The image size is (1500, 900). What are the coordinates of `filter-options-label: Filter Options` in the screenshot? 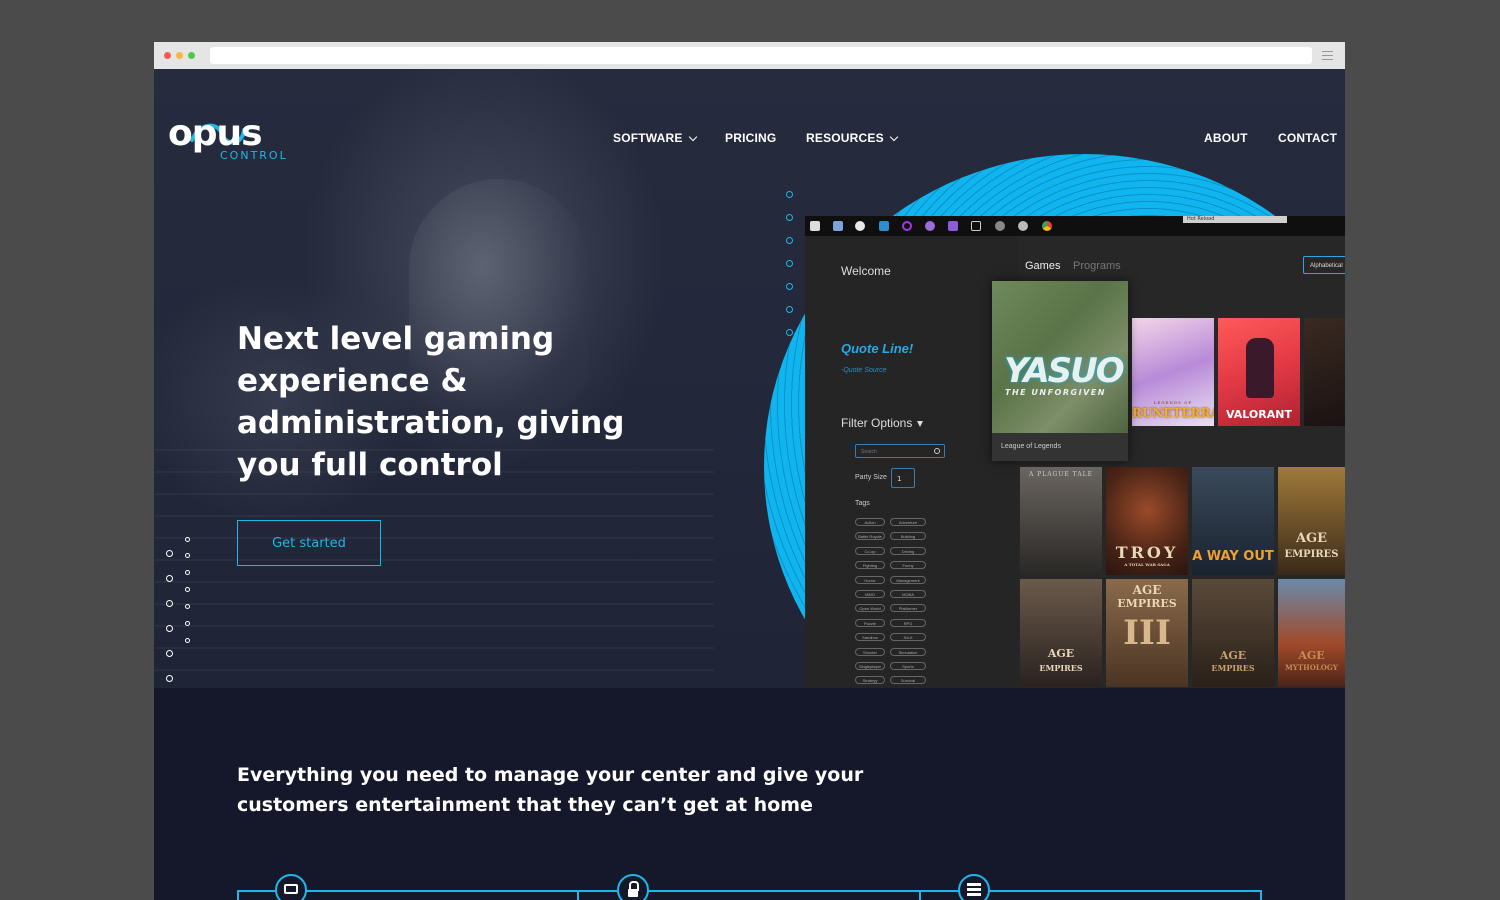 It's located at (877, 423).